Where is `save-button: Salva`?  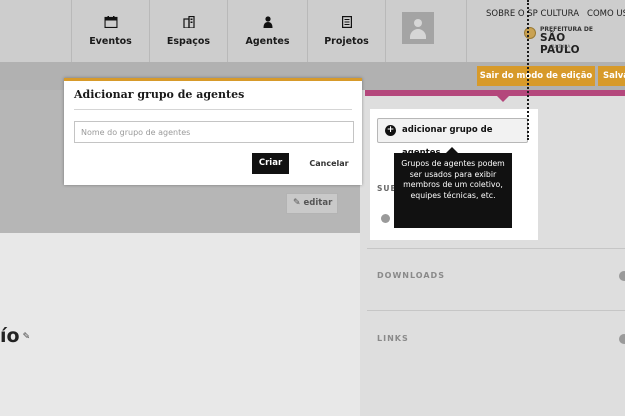
save-button: Salva is located at coordinates (611, 76).